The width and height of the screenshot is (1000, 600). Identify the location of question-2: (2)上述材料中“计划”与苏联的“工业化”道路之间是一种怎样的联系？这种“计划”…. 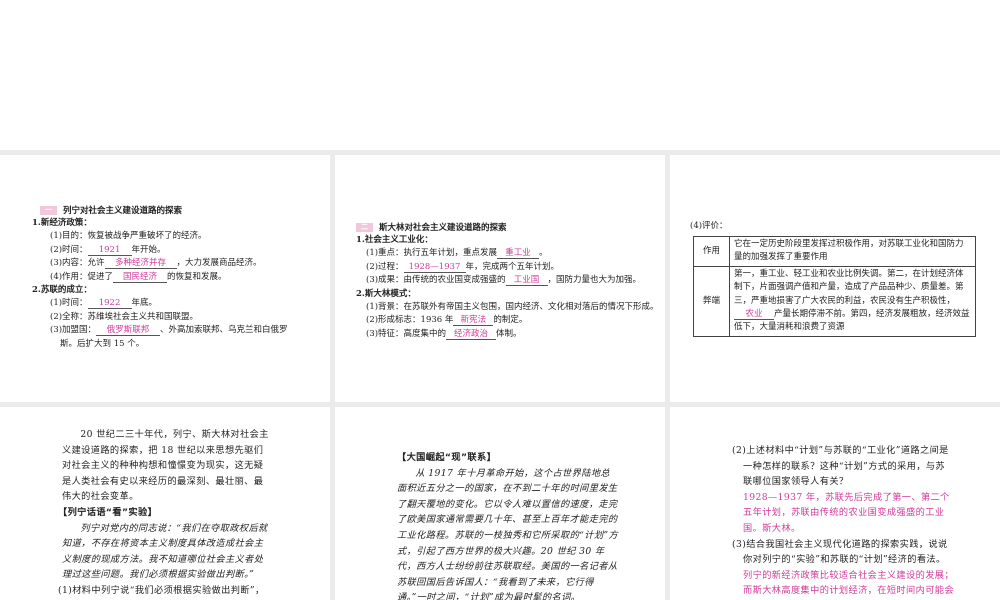
(840, 466).